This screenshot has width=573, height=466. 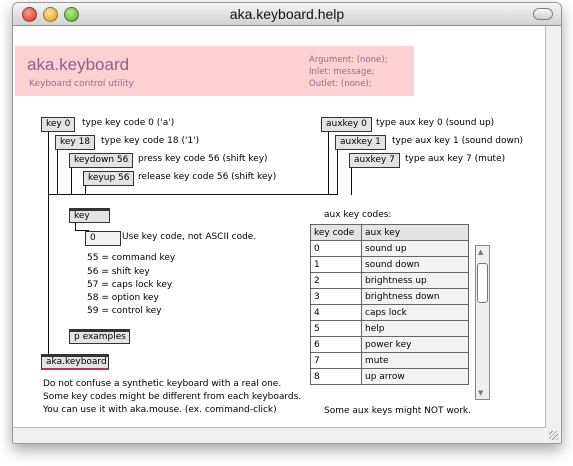 I want to click on resize-grip-icon, so click(x=553, y=435).